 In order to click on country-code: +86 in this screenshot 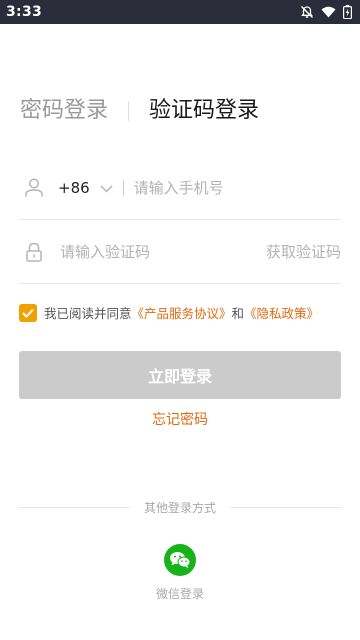, I will do `click(74, 187)`.